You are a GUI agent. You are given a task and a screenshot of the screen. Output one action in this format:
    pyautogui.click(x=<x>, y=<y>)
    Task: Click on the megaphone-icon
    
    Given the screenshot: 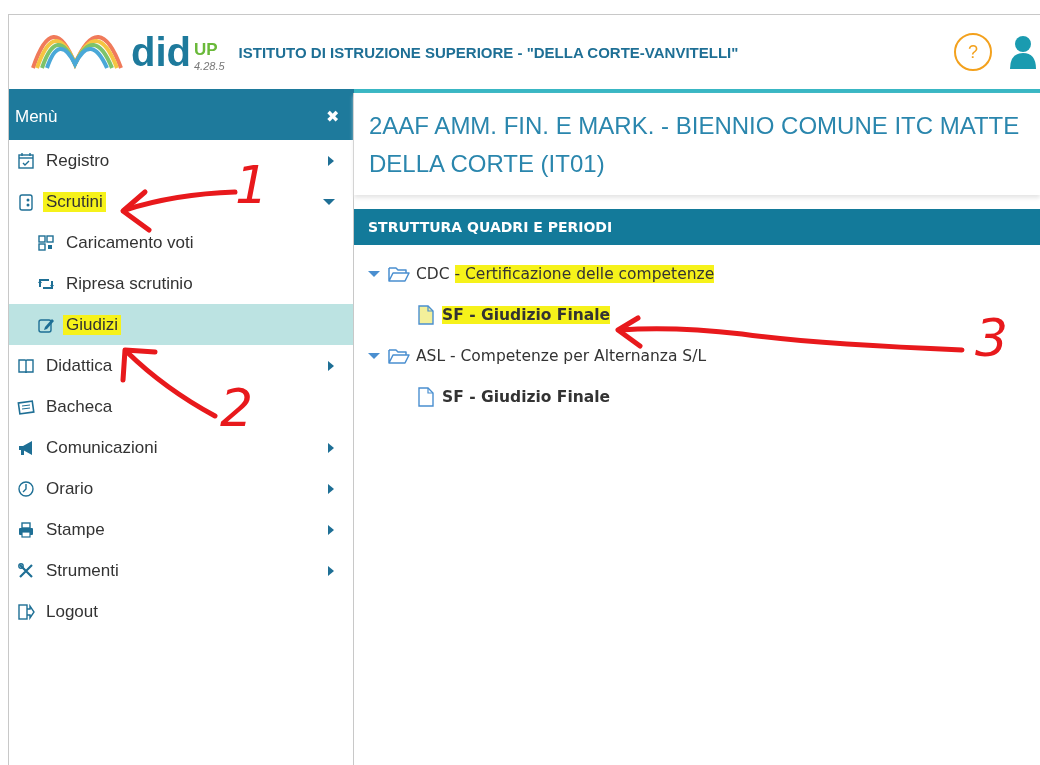 What is the action you would take?
    pyautogui.click(x=26, y=447)
    